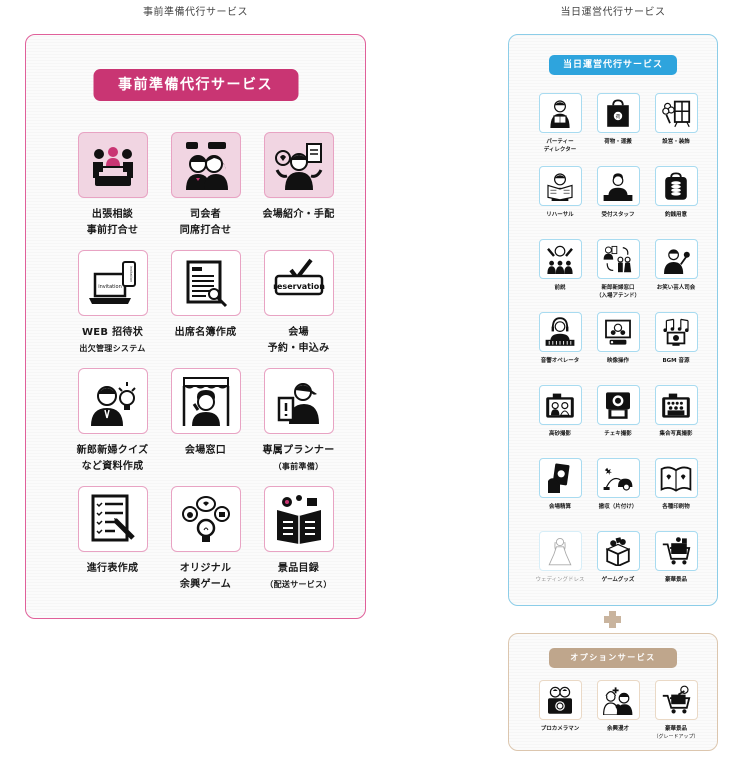 The height and width of the screenshot is (761, 738). What do you see at coordinates (112, 519) in the screenshot?
I see `checklist-icon` at bounding box center [112, 519].